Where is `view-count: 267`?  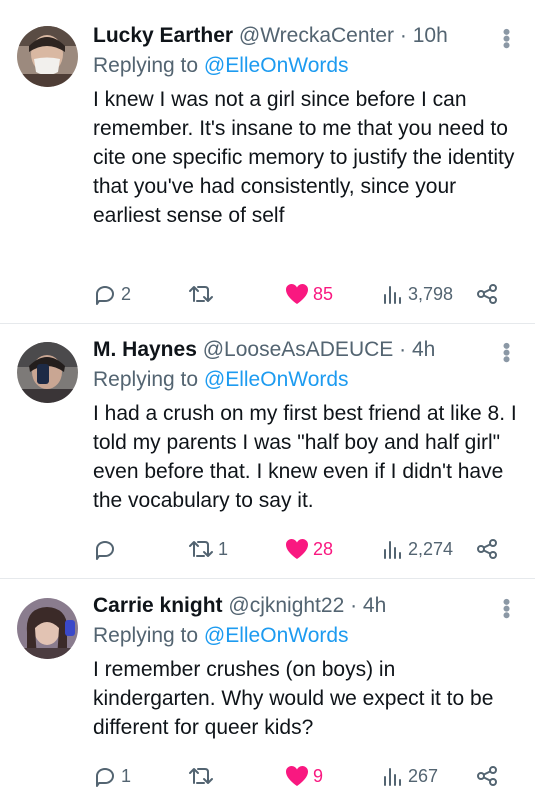
view-count: 267 is located at coordinates (423, 775).